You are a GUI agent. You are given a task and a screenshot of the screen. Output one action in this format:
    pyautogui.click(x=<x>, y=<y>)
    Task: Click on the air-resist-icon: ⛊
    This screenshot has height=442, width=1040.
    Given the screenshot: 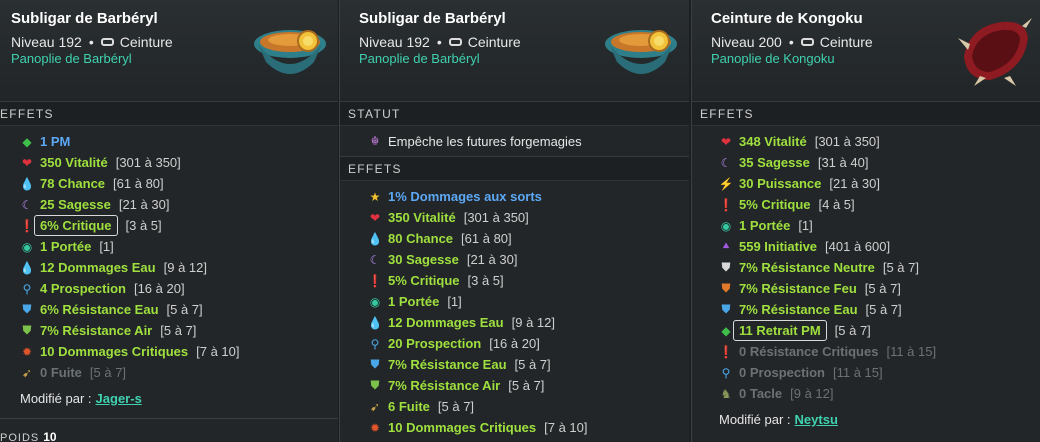 What is the action you would take?
    pyautogui.click(x=27, y=330)
    